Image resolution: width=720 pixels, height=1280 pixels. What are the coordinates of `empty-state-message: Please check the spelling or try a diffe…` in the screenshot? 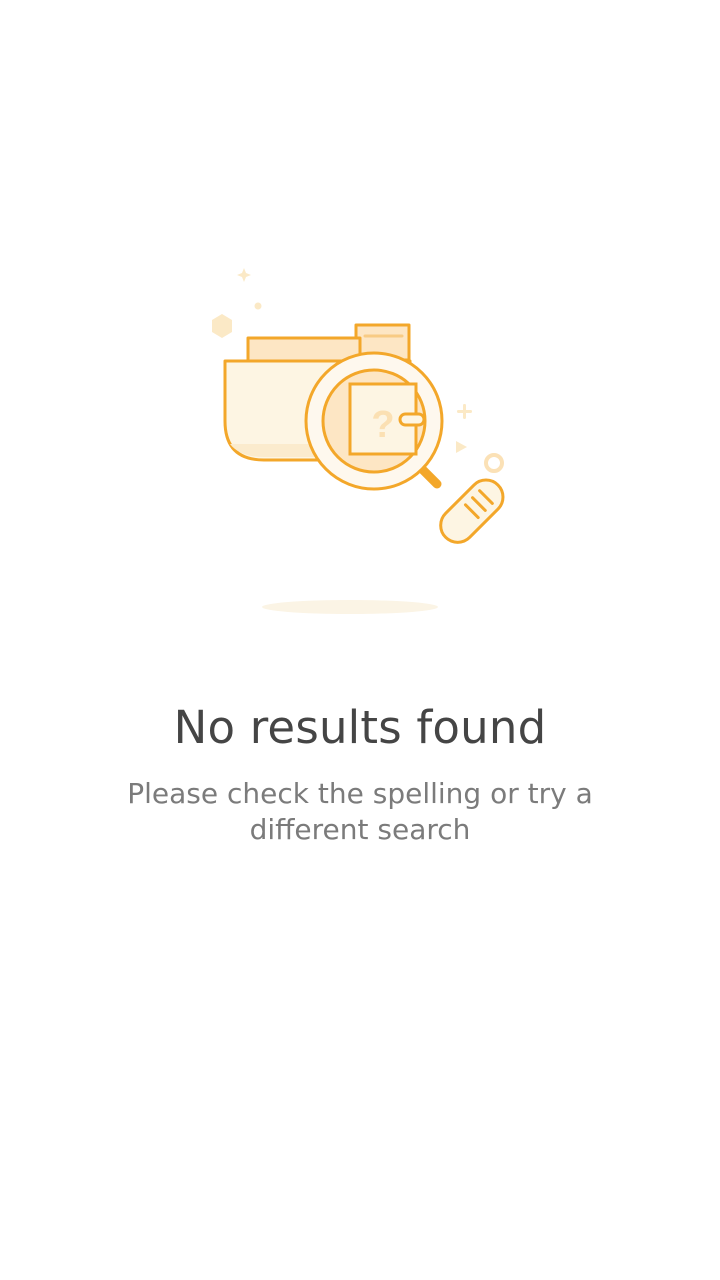 It's located at (360, 811).